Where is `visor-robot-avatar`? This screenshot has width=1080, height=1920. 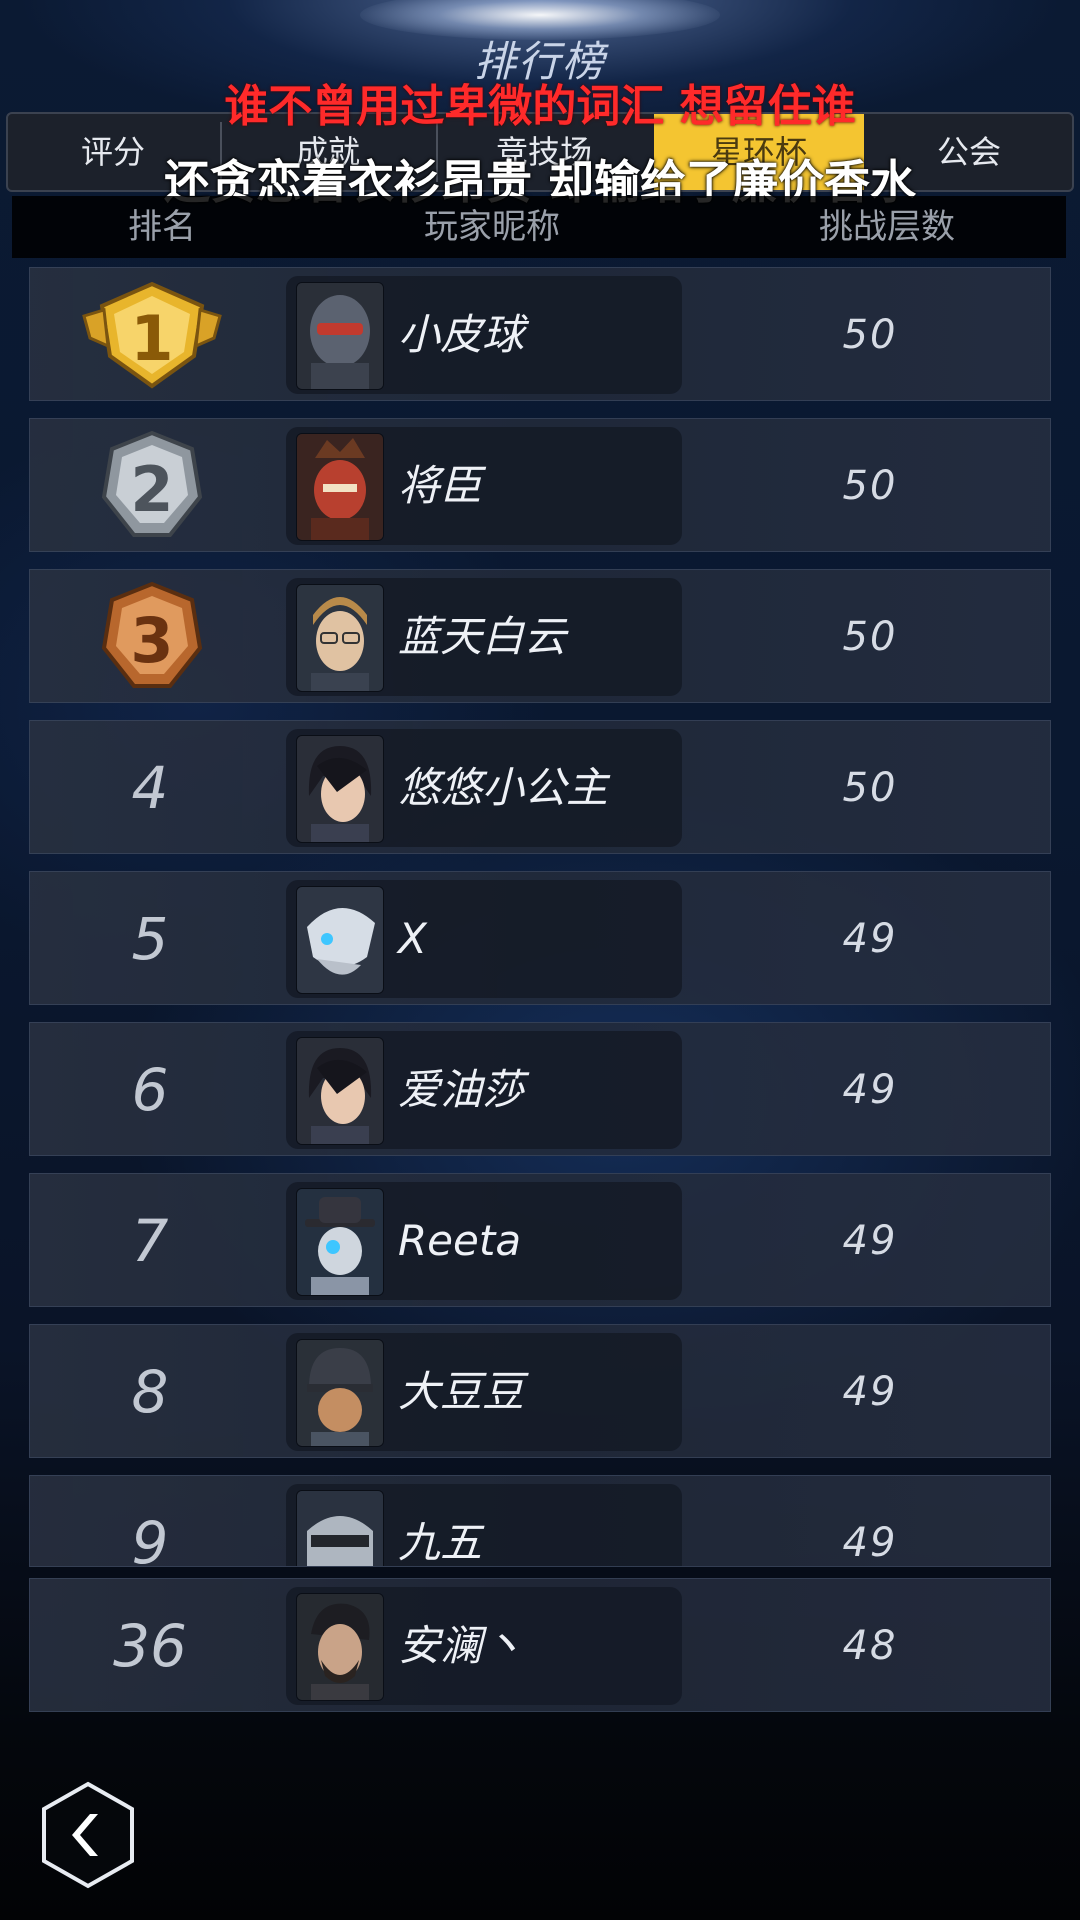 visor-robot-avatar is located at coordinates (340, 1528).